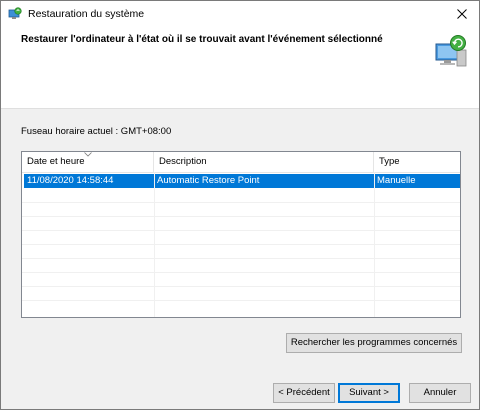 The image size is (480, 410). I want to click on close-icon, so click(462, 14).